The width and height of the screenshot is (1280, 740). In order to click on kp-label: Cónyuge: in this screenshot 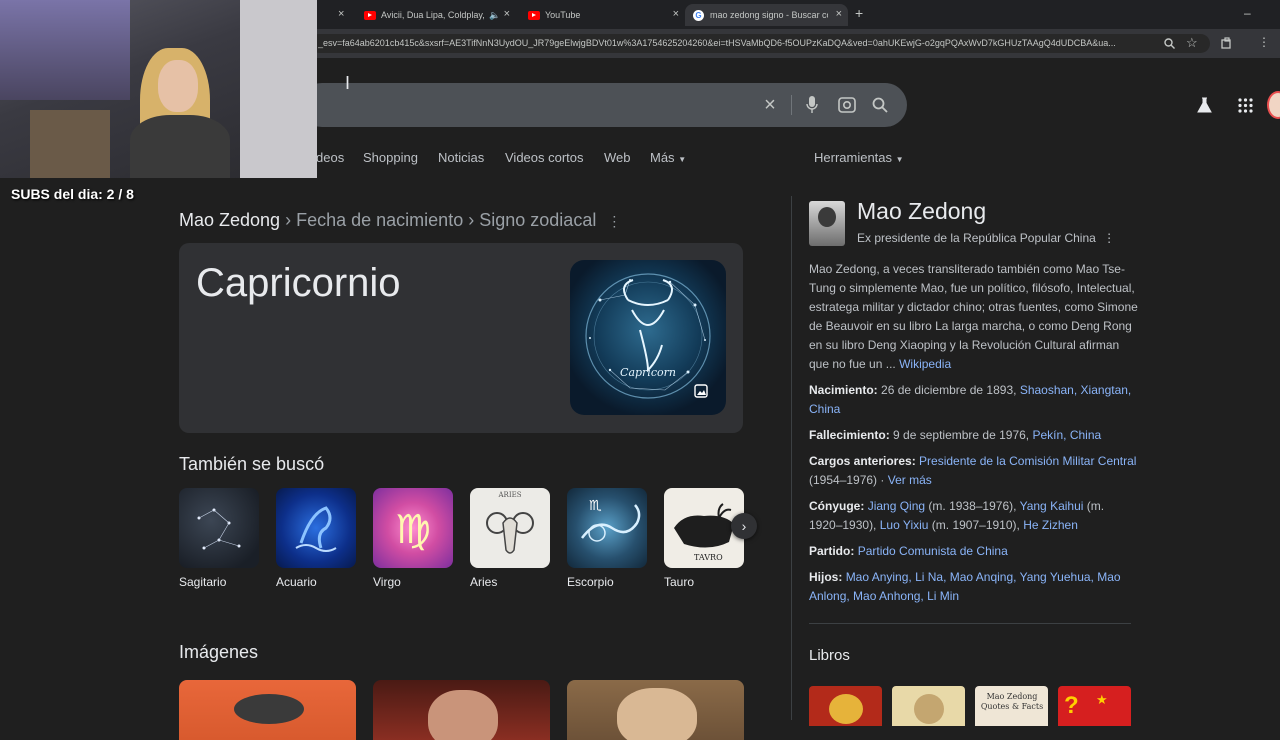, I will do `click(837, 506)`.